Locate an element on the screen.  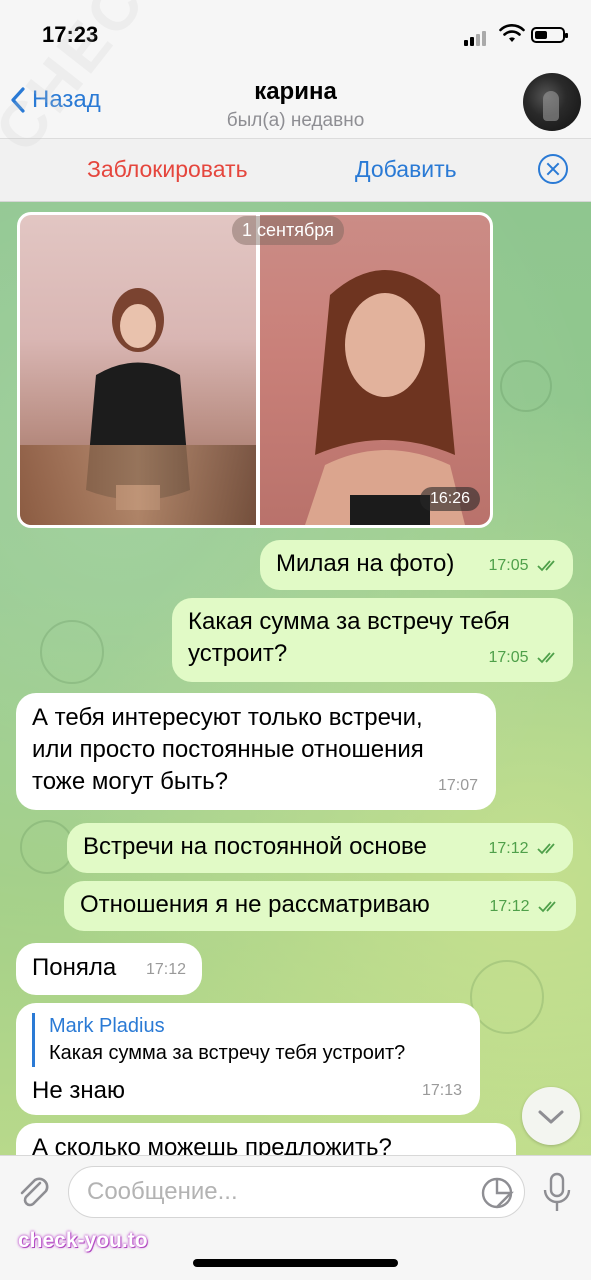
battery-icon is located at coordinates (549, 35).